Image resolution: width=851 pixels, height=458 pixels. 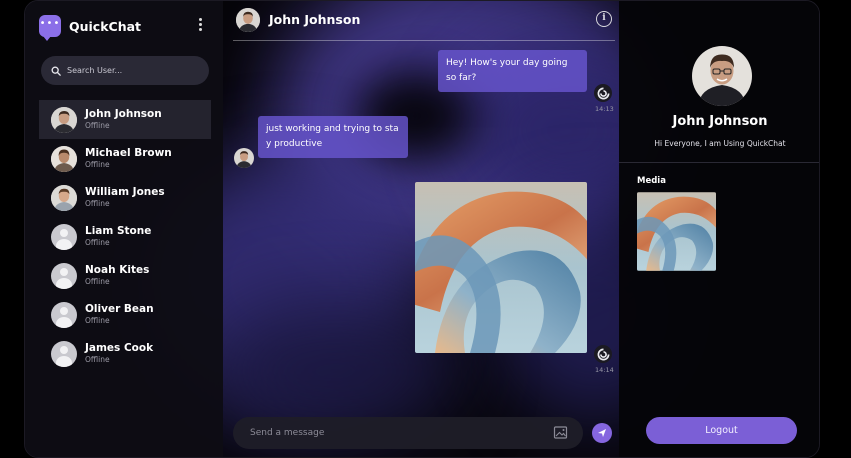 I want to click on message-avatar, so click(x=244, y=158).